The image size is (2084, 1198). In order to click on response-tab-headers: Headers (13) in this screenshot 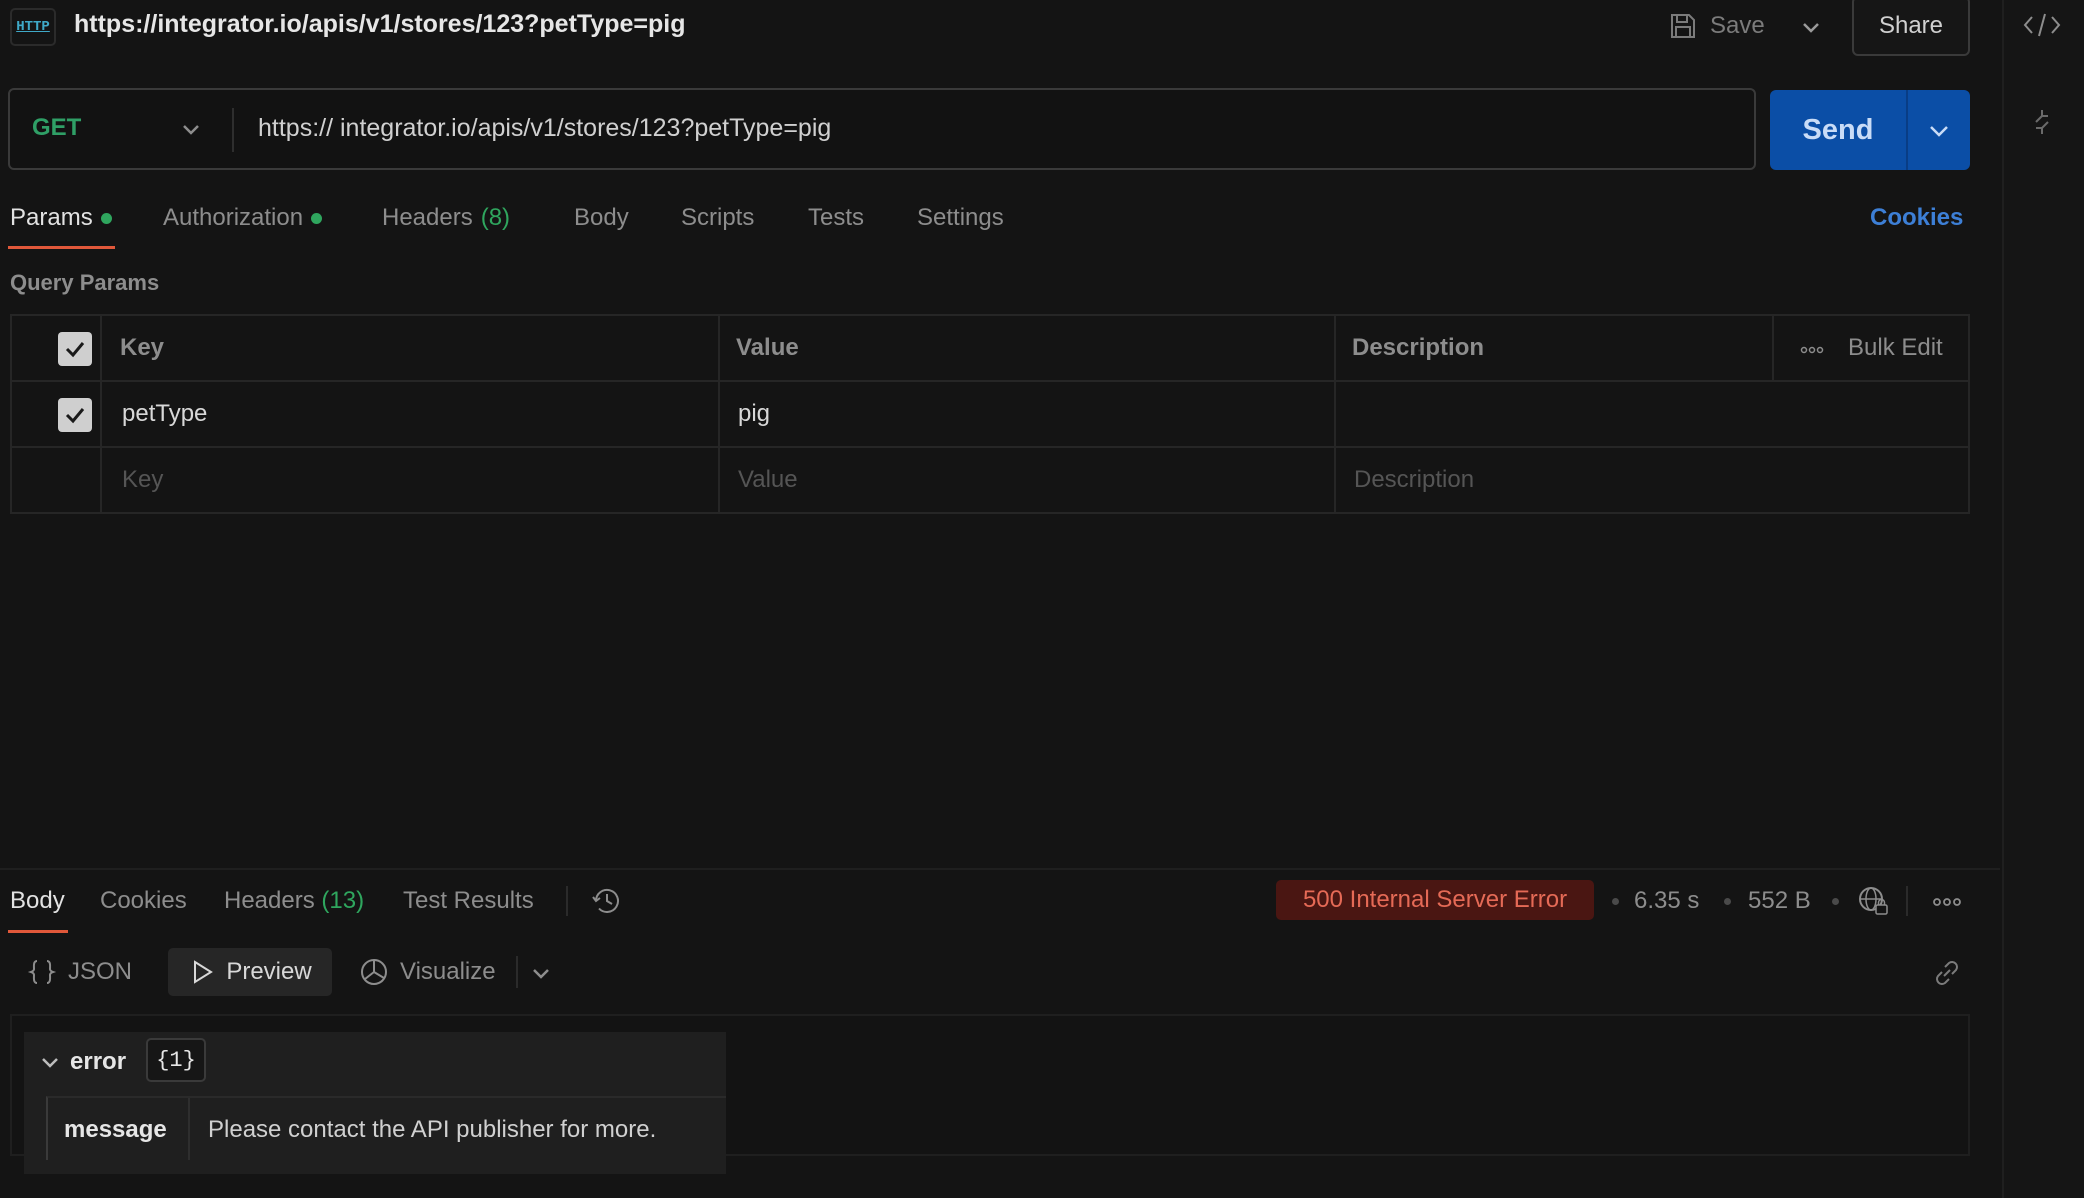, I will do `click(294, 901)`.